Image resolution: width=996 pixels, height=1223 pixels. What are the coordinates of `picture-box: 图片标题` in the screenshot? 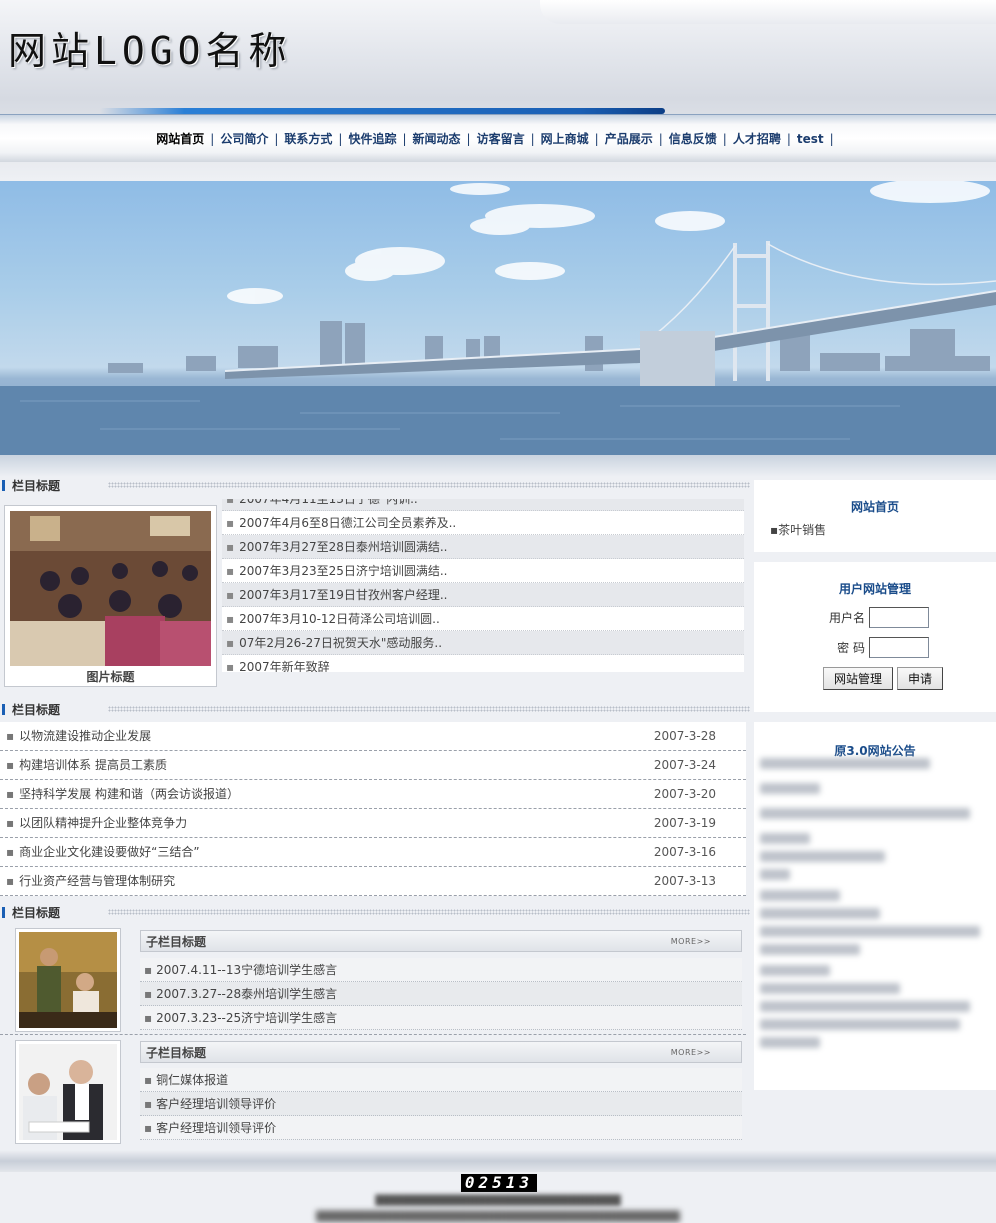 It's located at (110, 596).